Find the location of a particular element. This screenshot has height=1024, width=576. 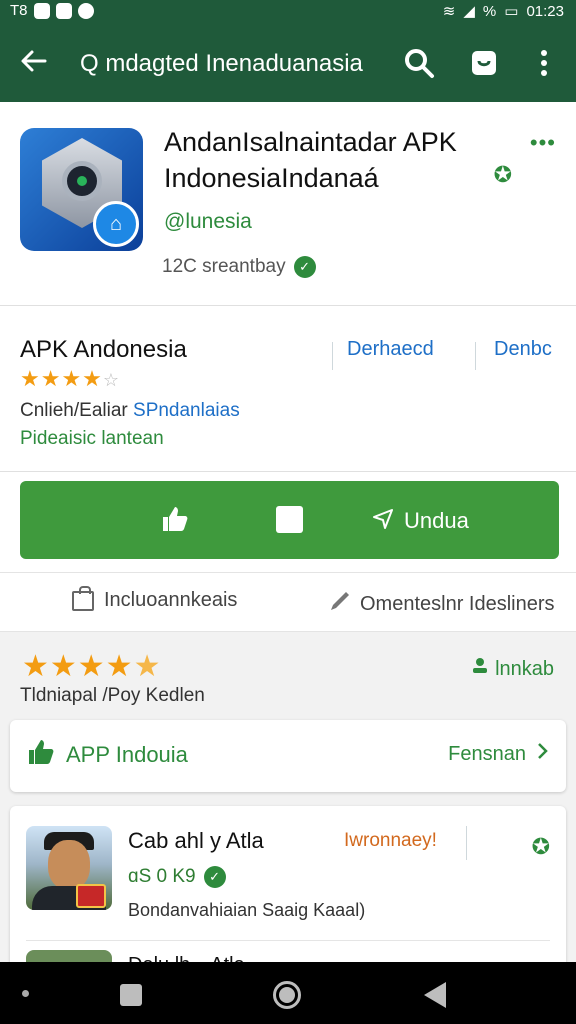

listing-badge: Iwronnaey! is located at coordinates (390, 840).